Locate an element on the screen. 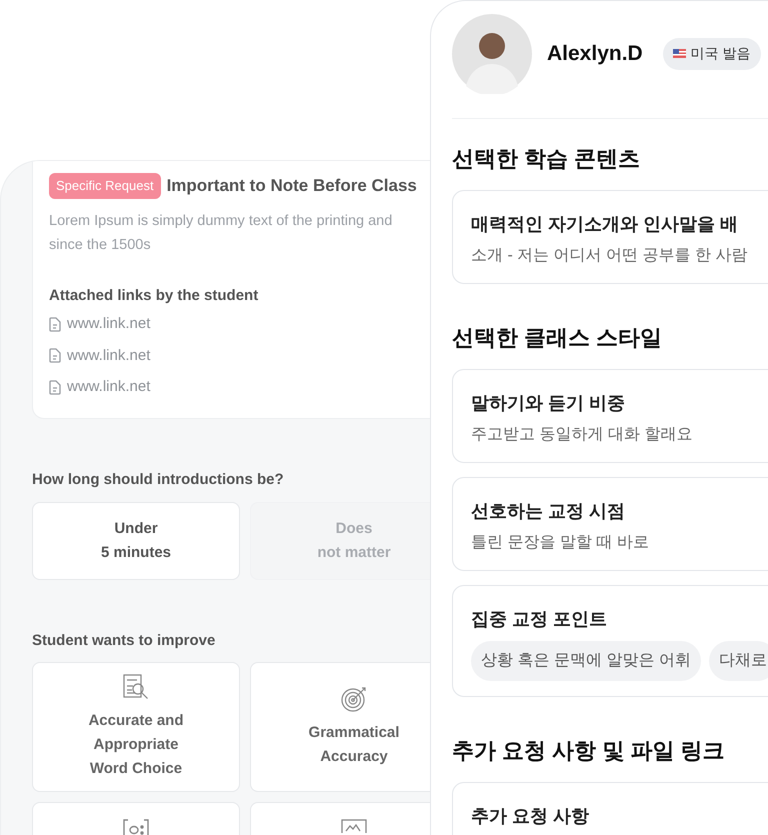  card-subtitle: 주고받고 동일하게 대화 할래요 is located at coordinates (582, 435).